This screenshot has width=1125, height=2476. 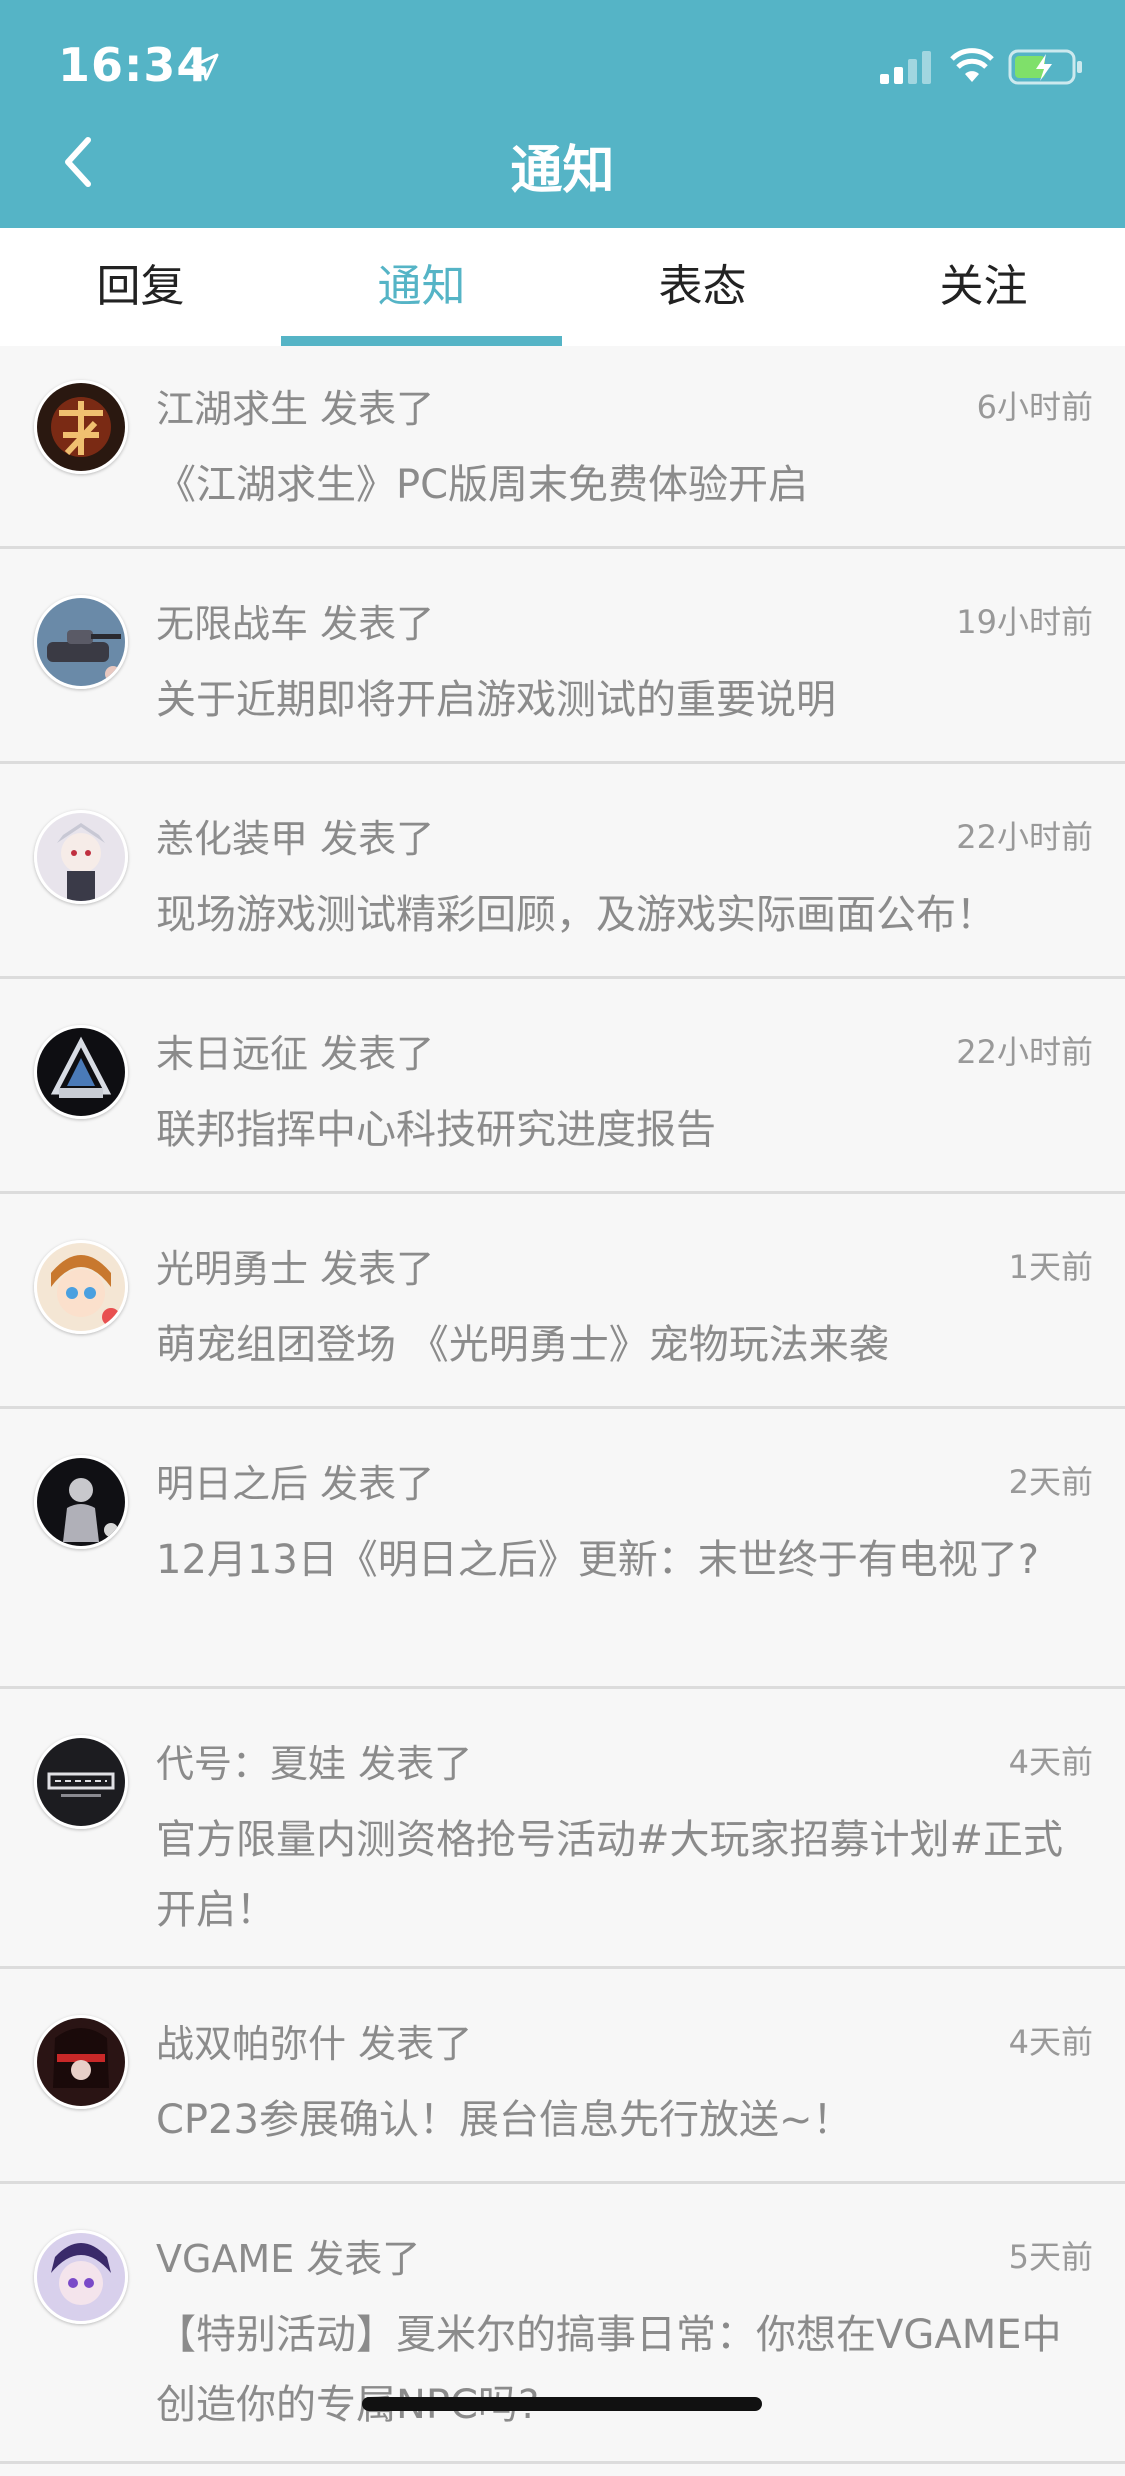 I want to click on jianghu-avatar, so click(x=81, y=427).